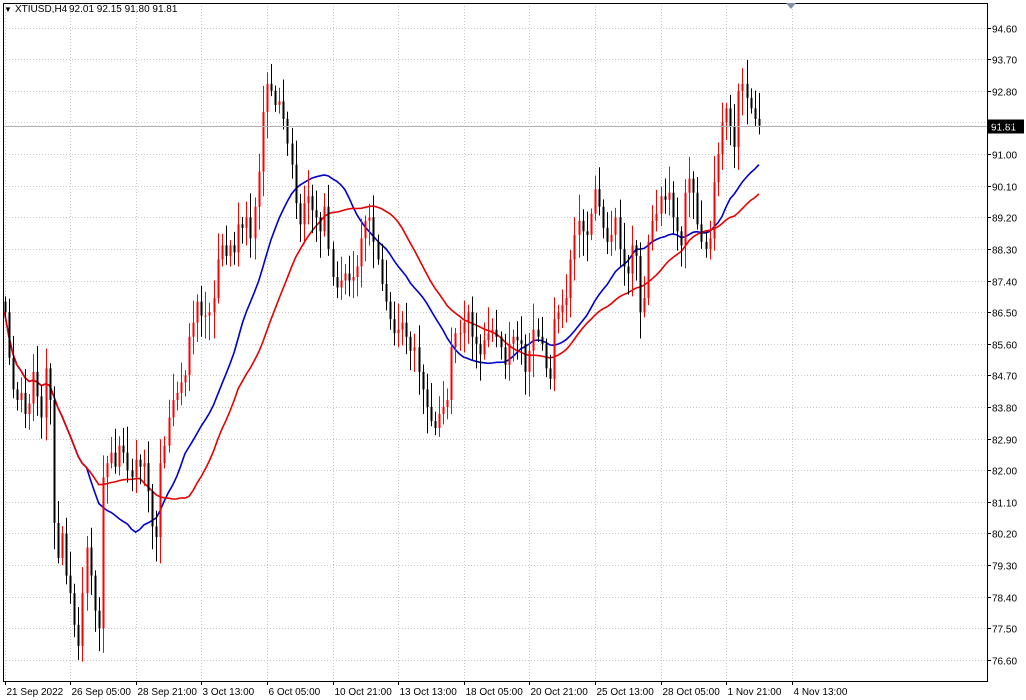 Image resolution: width=1026 pixels, height=700 pixels. Describe the element at coordinates (1004, 662) in the screenshot. I see `price-tick-label: 76.60` at that location.